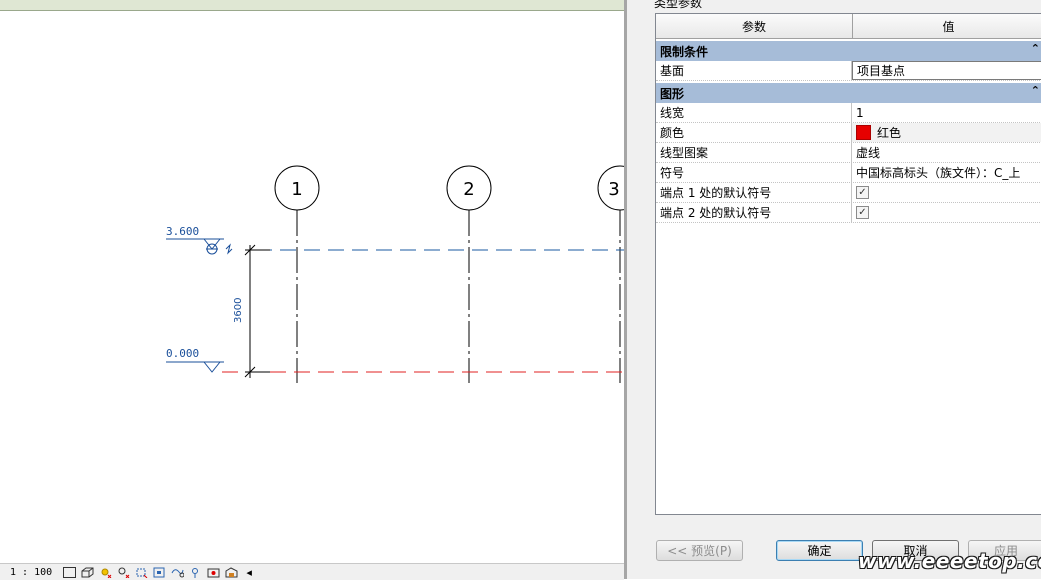 The width and height of the screenshot is (1041, 580). I want to click on end1-symbol-checkbox: ✓, so click(862, 192).